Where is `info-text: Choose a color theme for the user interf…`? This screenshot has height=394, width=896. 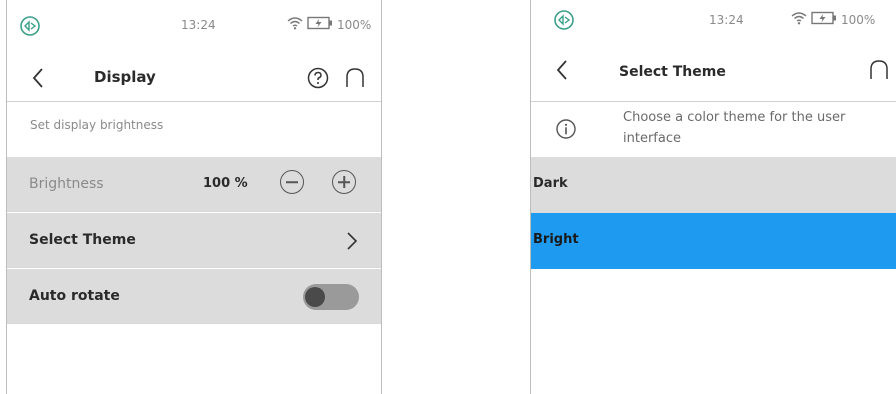 info-text: Choose a color theme for the user interf… is located at coordinates (734, 128).